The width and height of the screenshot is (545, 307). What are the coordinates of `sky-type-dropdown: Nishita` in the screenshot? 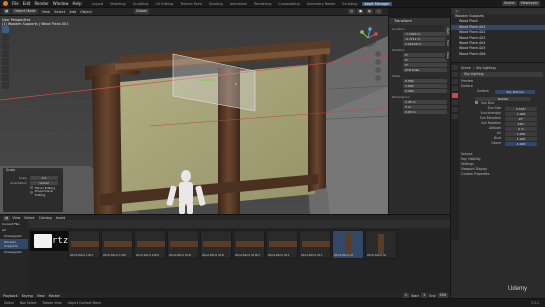 It's located at (503, 98).